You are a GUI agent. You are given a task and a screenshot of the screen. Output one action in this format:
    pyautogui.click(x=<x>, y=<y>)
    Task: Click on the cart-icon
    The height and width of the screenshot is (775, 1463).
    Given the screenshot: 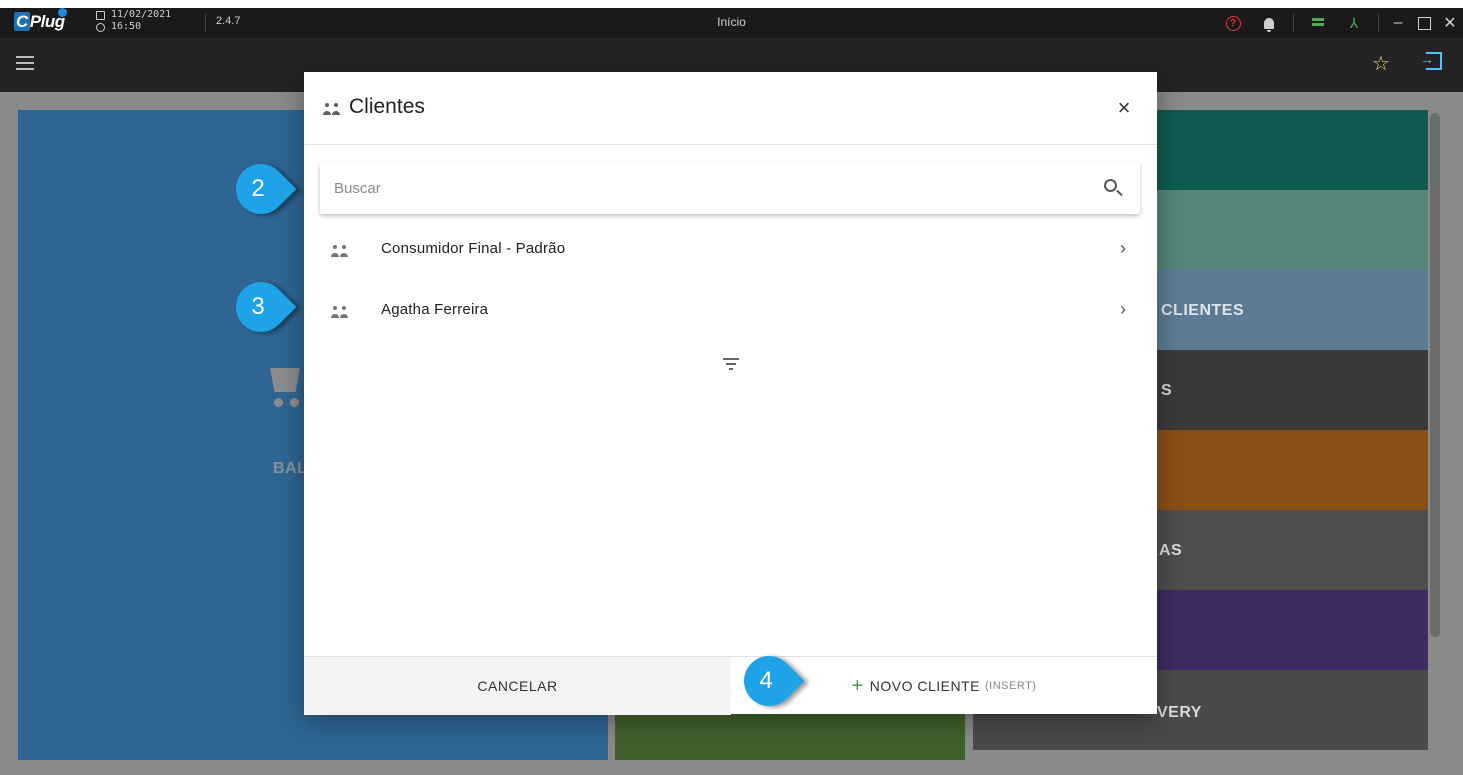 What is the action you would take?
    pyautogui.click(x=287, y=388)
    